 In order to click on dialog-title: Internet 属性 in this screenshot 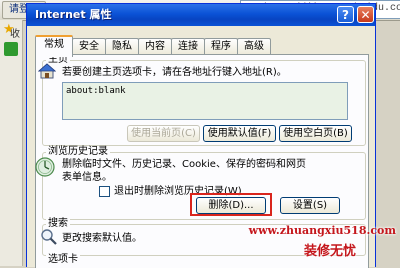, I will do `click(73, 14)`.